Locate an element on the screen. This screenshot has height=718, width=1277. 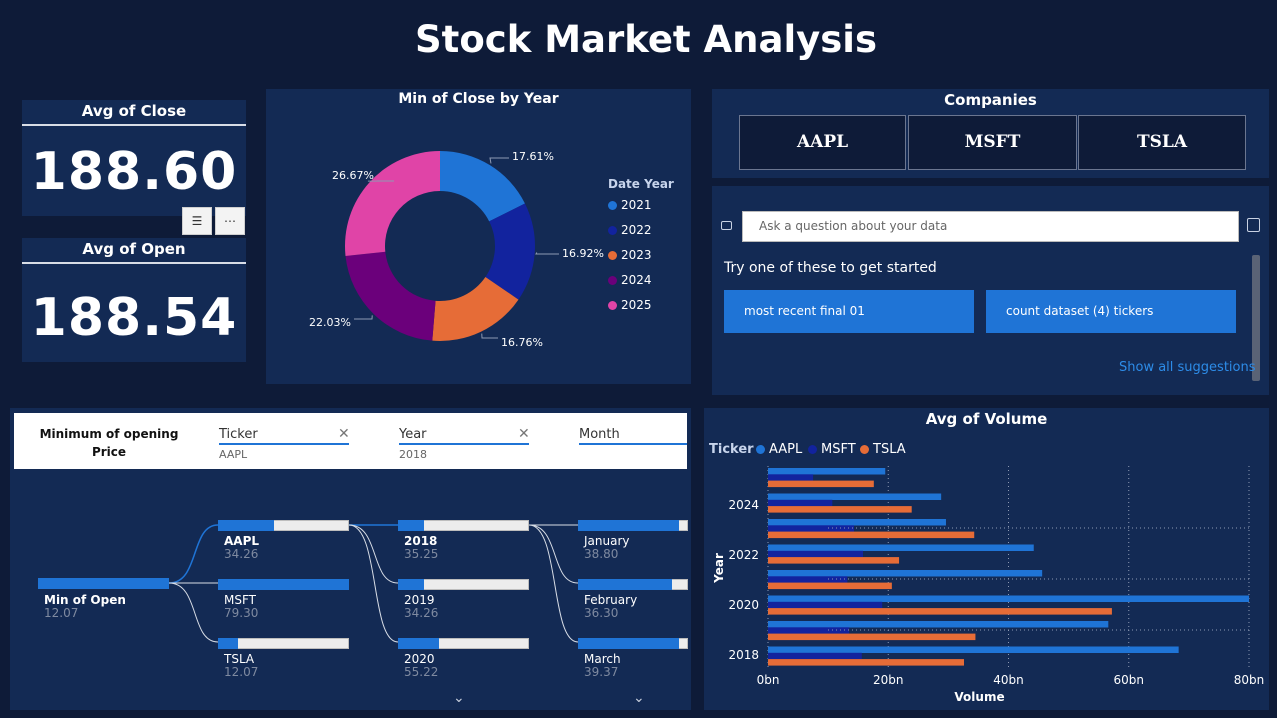
bar-AAPL-2022 is located at coordinates (901, 548).